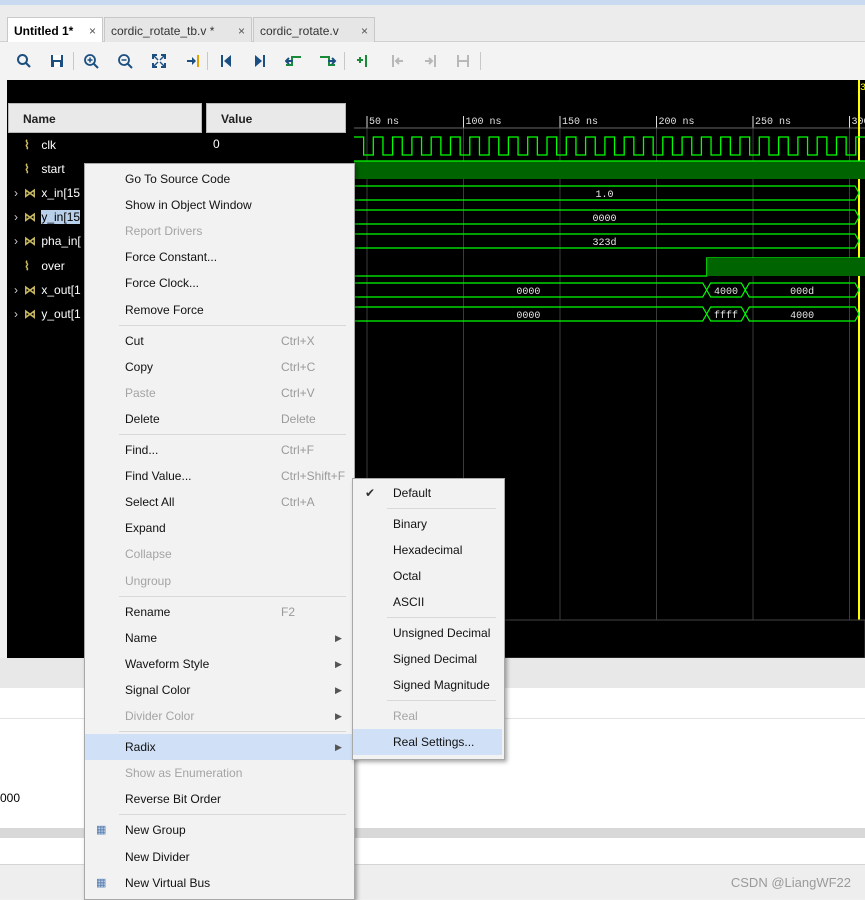 The image size is (865, 900). I want to click on radix-submenu-item: Unsigned Decimal, so click(427, 633).